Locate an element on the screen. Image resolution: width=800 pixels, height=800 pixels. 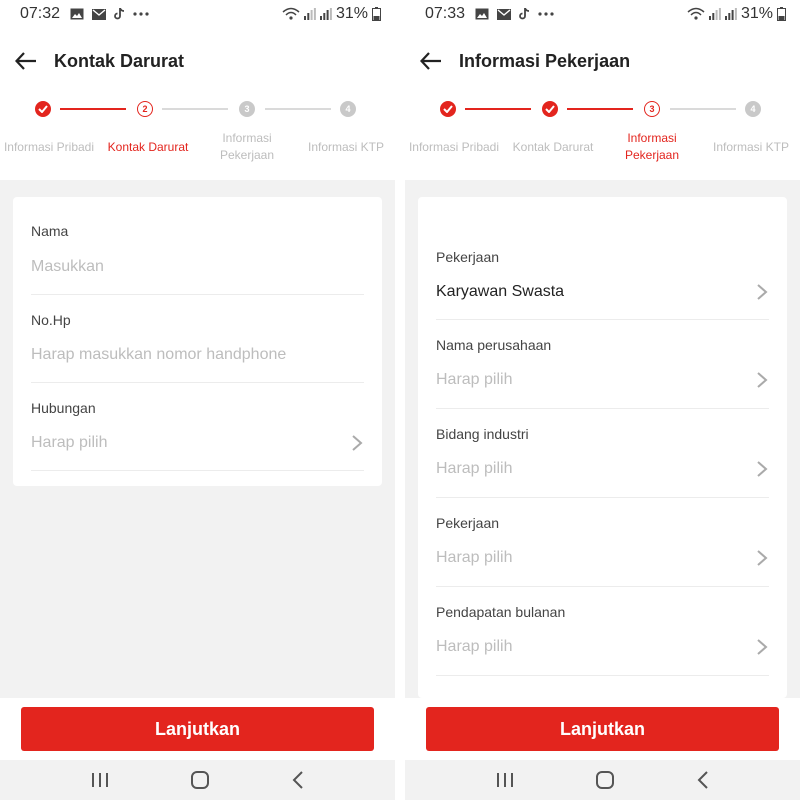
industry-select: Harap pilih is located at coordinates (474, 469).